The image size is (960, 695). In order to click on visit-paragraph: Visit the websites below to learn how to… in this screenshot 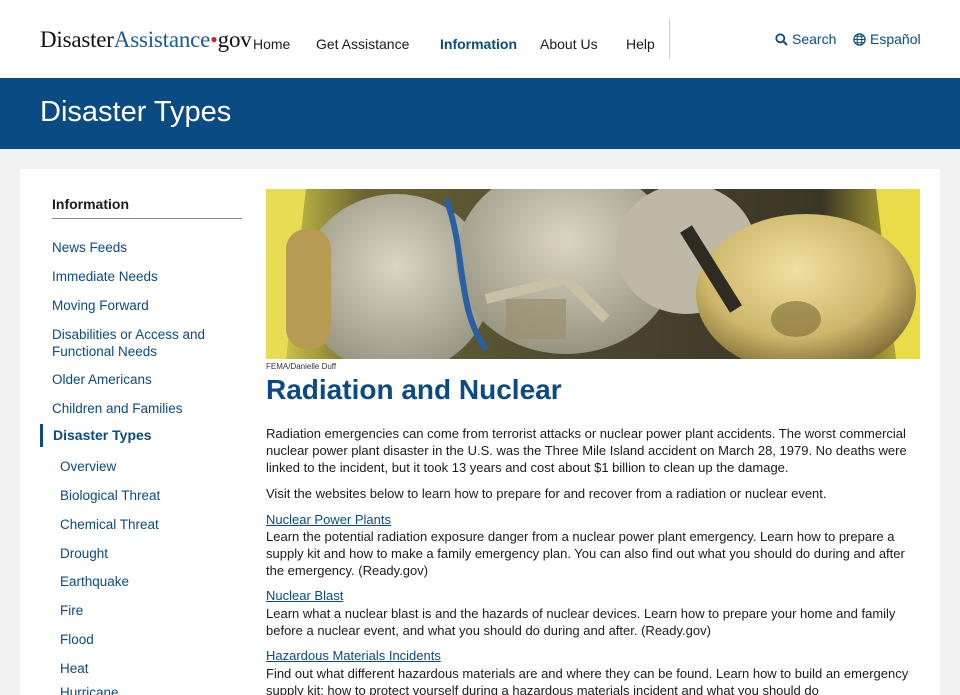, I will do `click(546, 493)`.